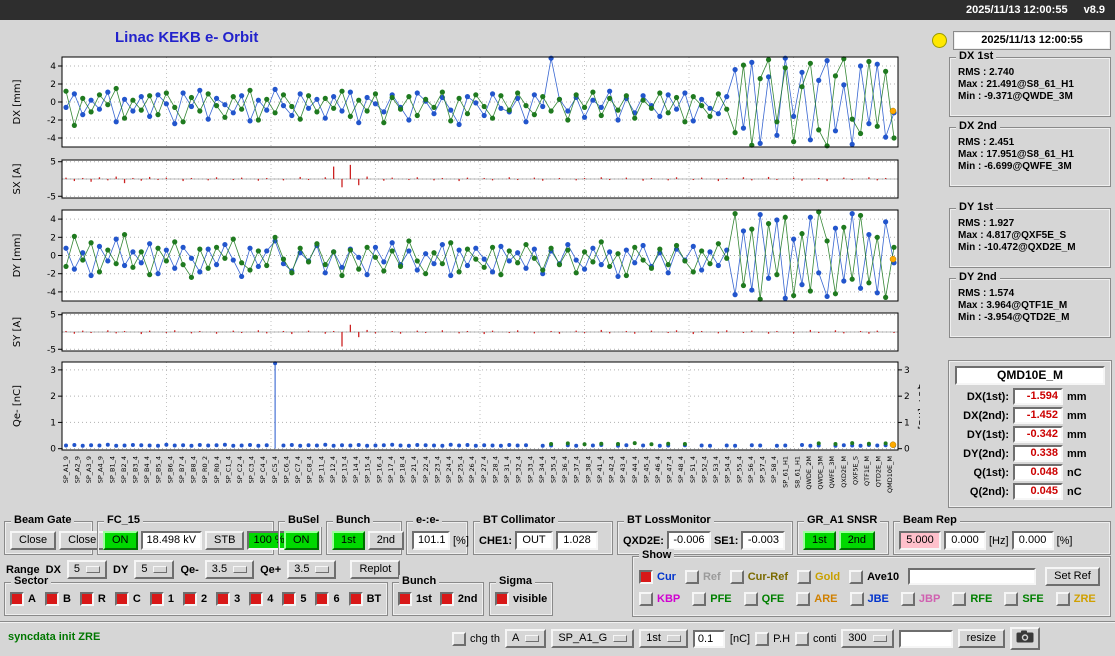 The image size is (1115, 656). What do you see at coordinates (286, 469) in the screenshot?
I see `x-tick-label: SP_C6_4` at bounding box center [286, 469].